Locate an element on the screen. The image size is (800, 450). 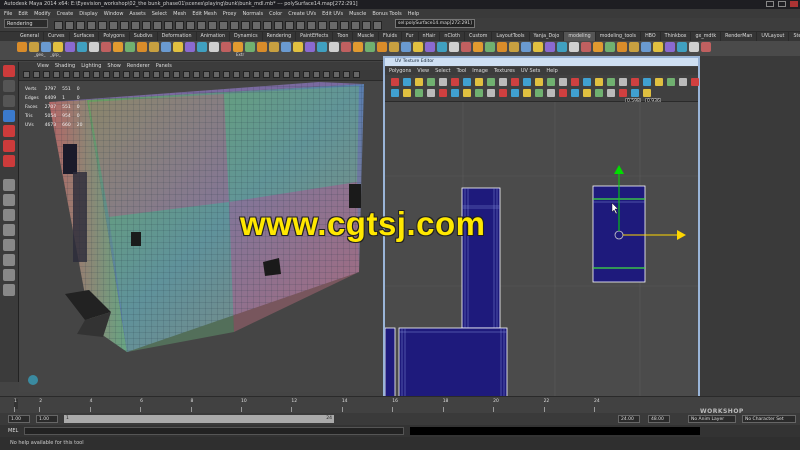
playback-end-field: 48.00 is located at coordinates (659, 419).